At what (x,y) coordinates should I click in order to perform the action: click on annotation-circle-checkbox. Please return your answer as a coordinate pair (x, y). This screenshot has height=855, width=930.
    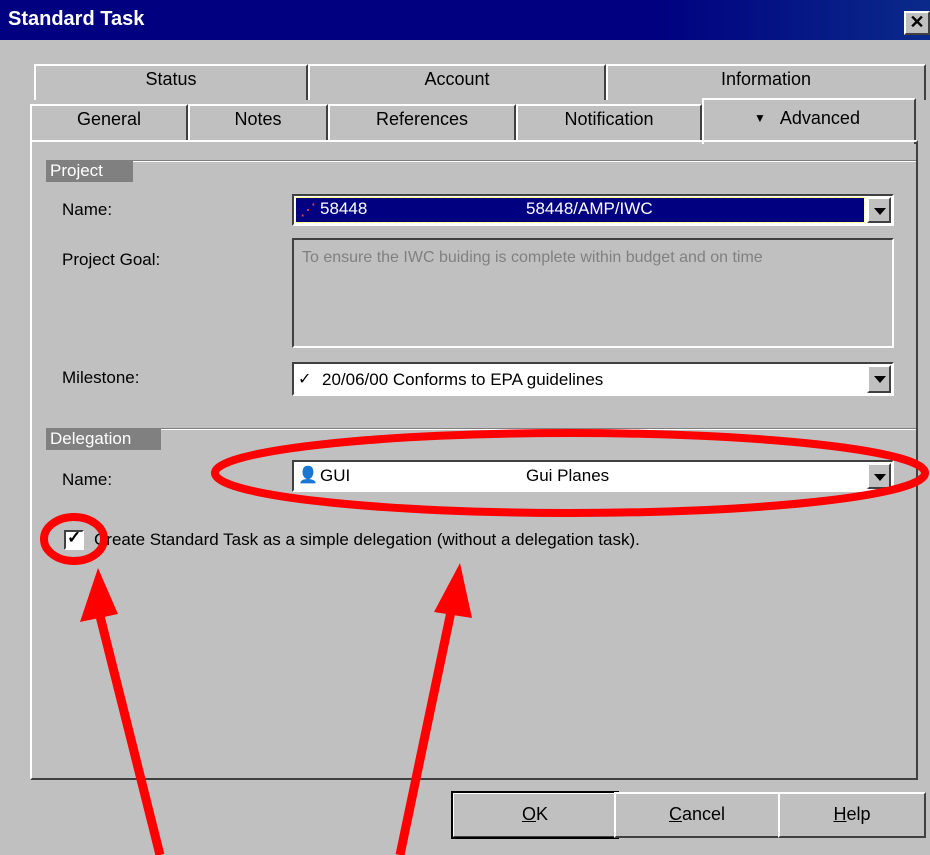
    Looking at the image, I should click on (74, 539).